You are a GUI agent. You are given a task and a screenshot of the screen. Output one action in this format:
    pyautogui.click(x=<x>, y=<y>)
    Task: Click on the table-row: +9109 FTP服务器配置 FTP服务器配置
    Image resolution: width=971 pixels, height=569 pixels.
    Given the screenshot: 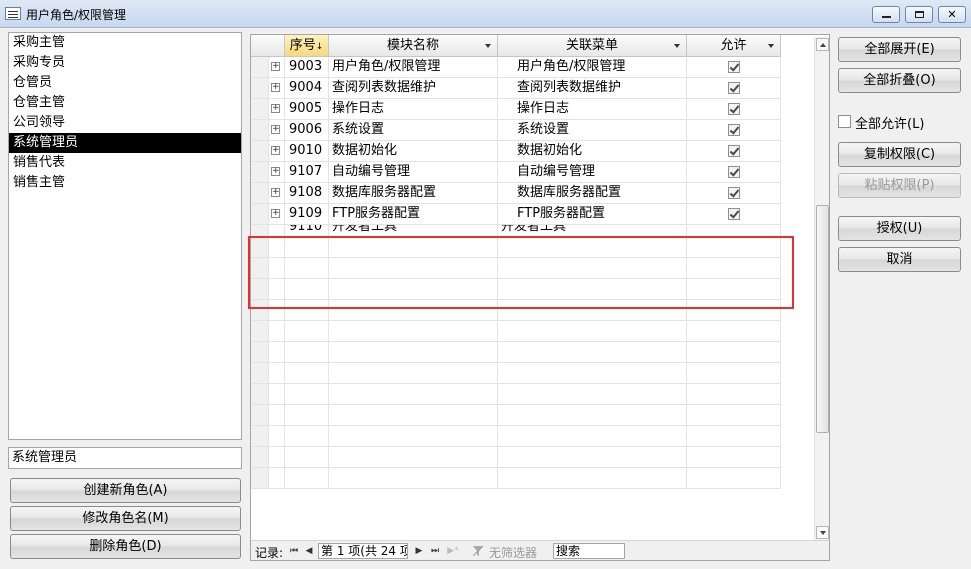 What is the action you would take?
    pyautogui.click(x=516, y=214)
    